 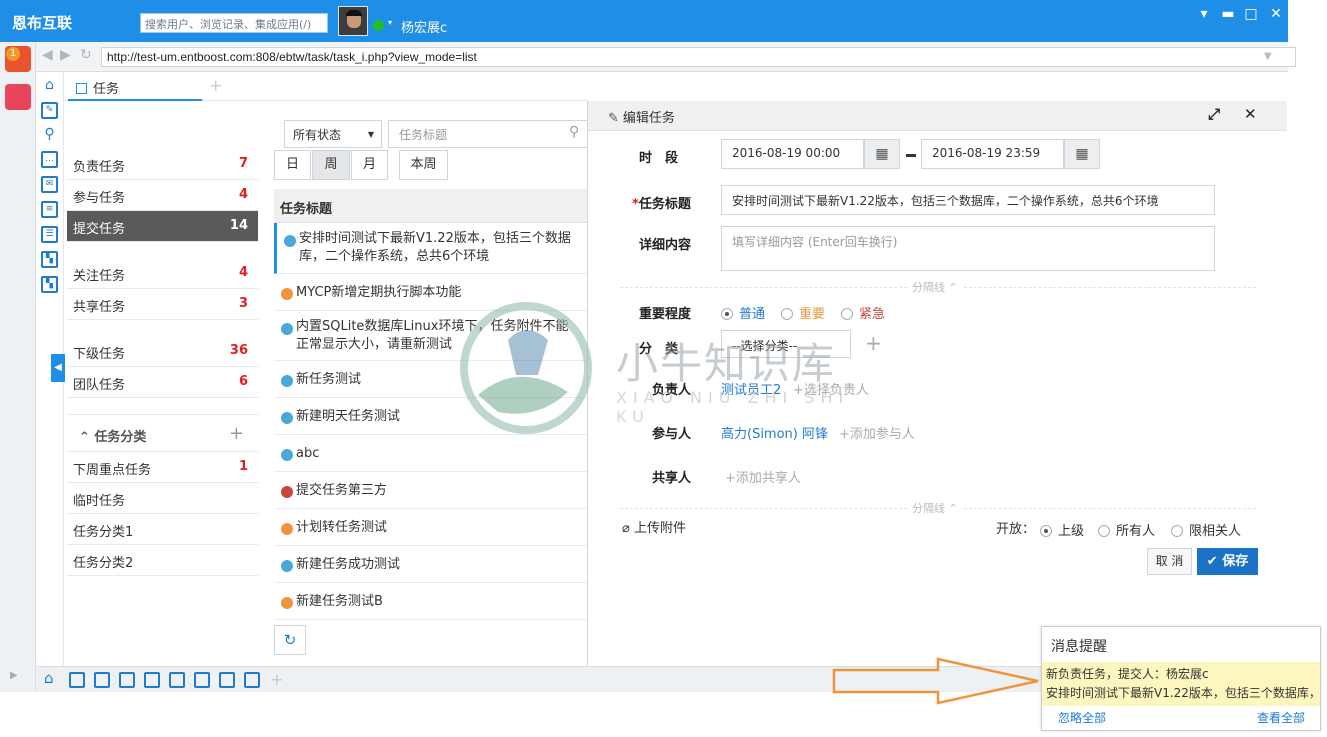 I want to click on detail-textarea: 填写详细内容 (Enter回车换行), so click(x=968, y=248).